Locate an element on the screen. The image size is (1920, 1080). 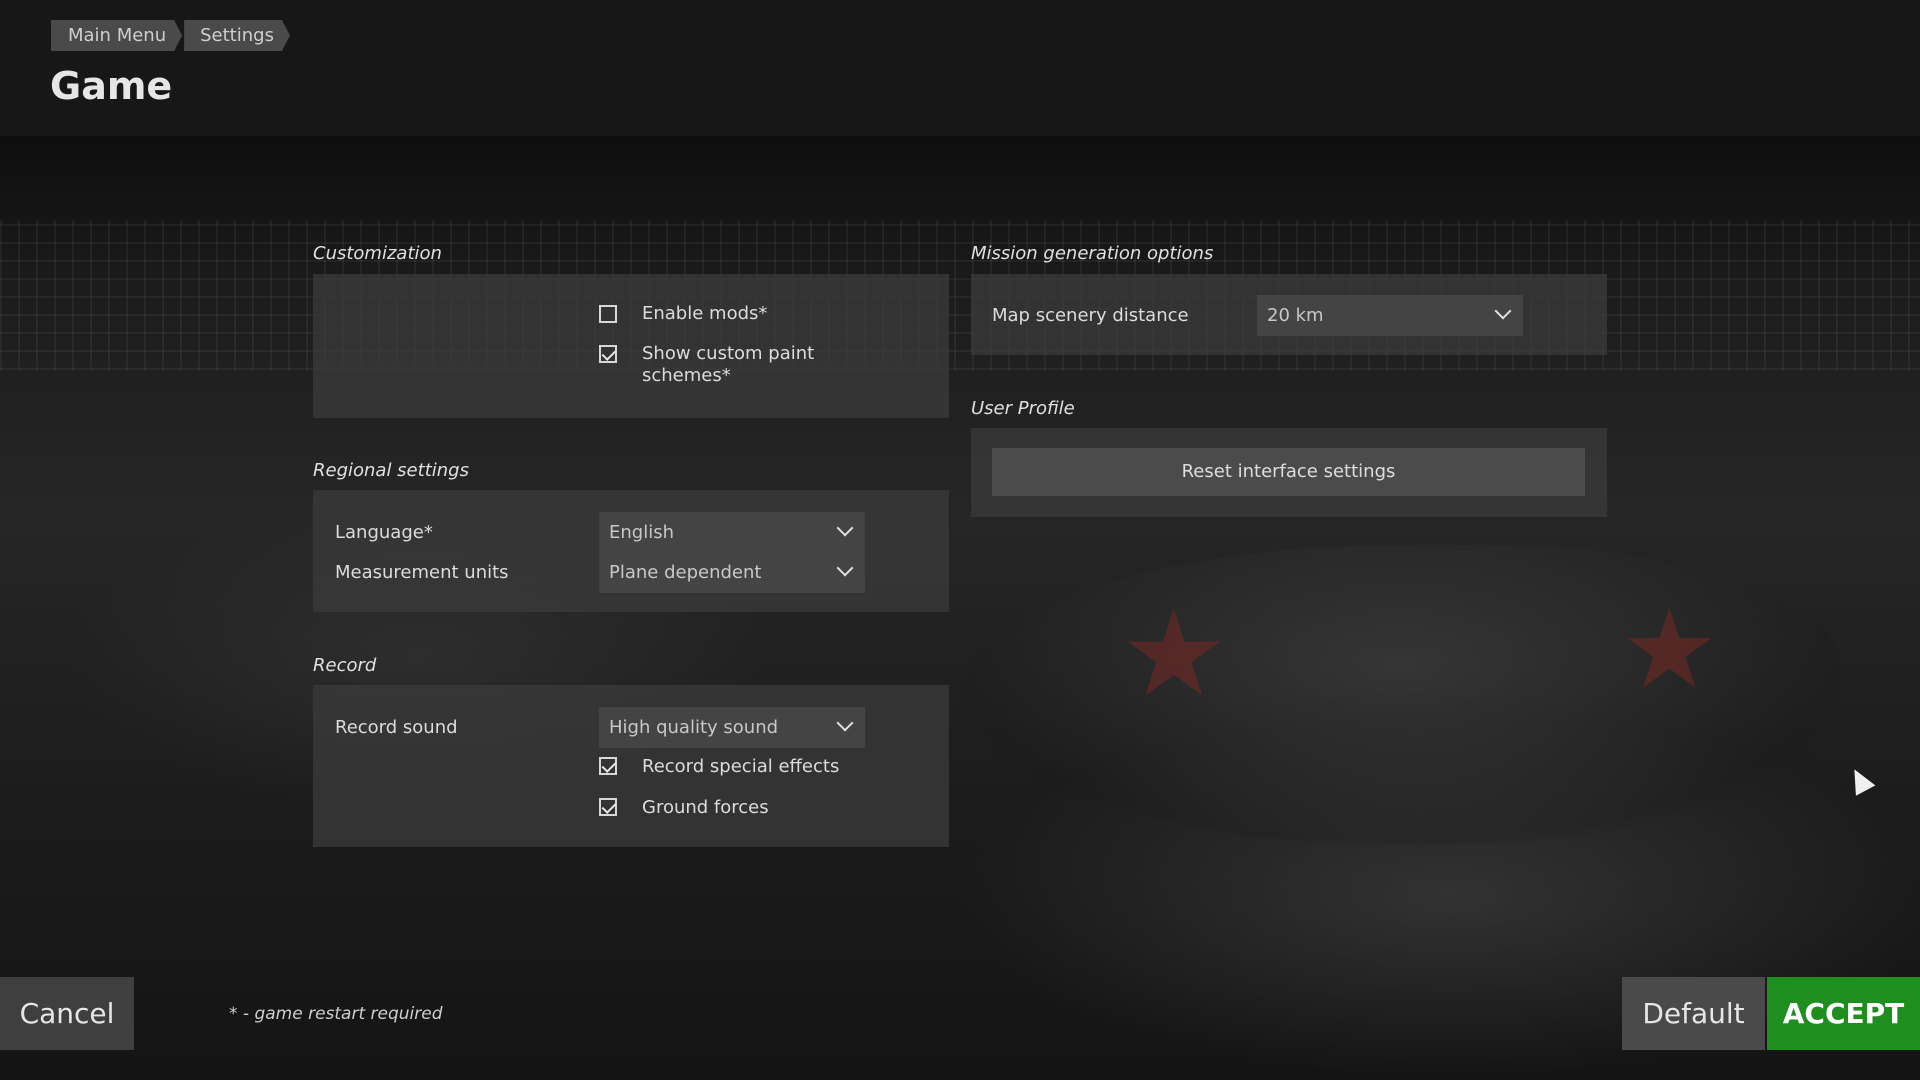
user-profile-title: User Profile is located at coordinates (1023, 408).